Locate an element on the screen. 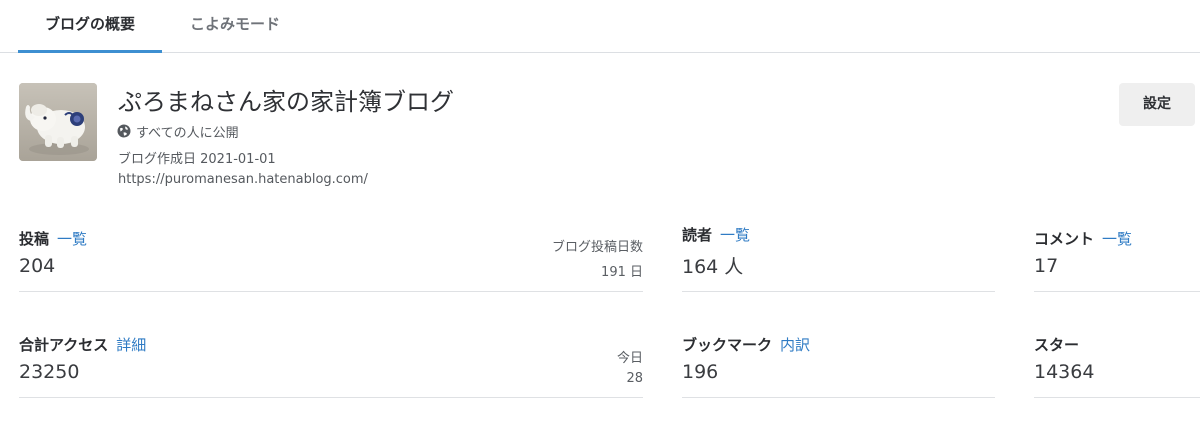  elephant-figurine-image is located at coordinates (58, 122).